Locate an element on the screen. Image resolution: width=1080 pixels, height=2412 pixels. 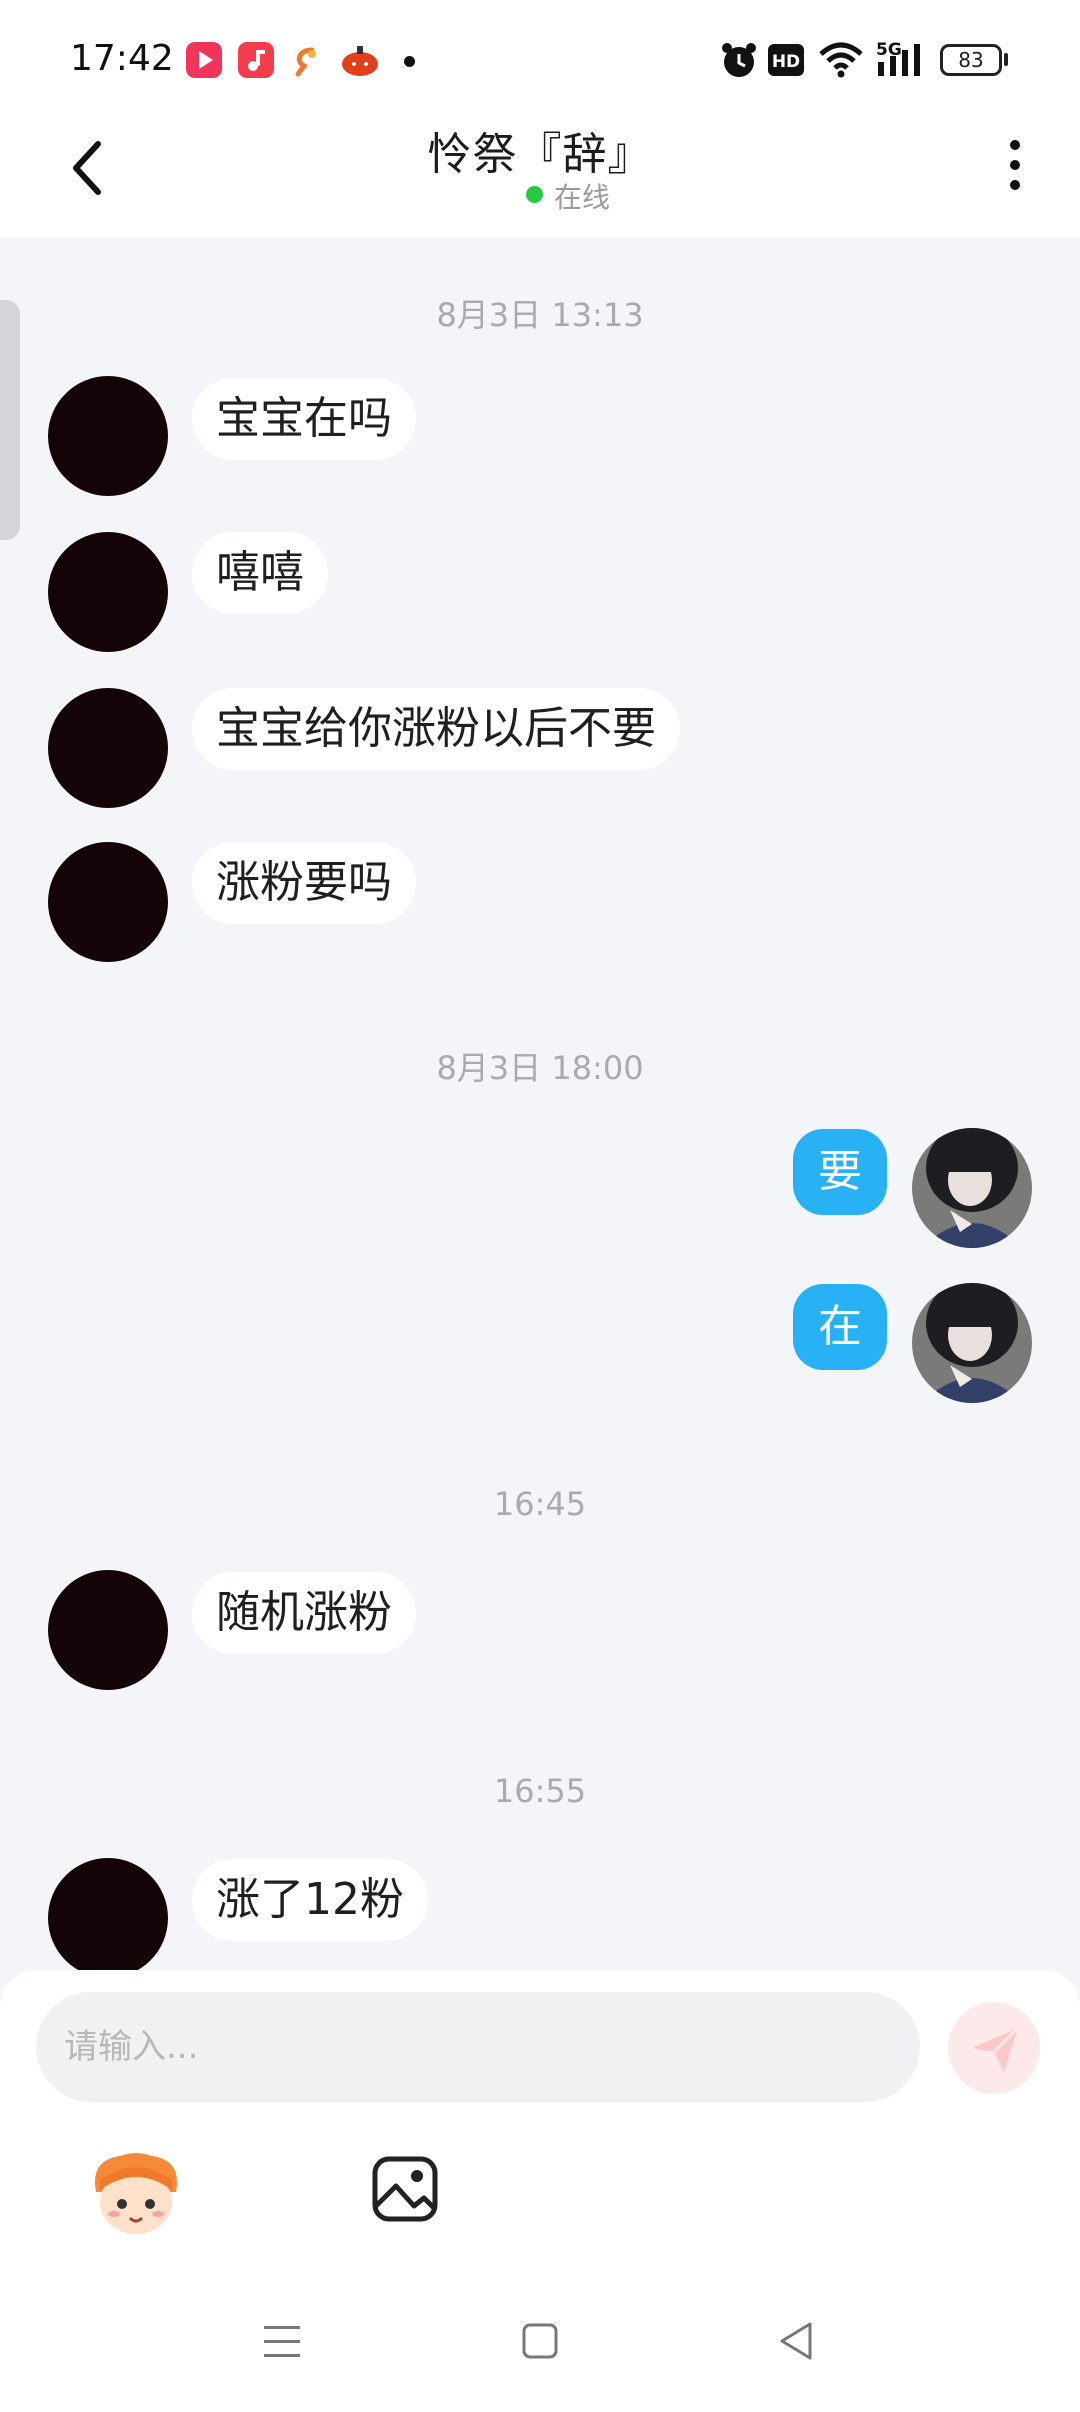
battery-icon: 83 is located at coordinates (971, 60).